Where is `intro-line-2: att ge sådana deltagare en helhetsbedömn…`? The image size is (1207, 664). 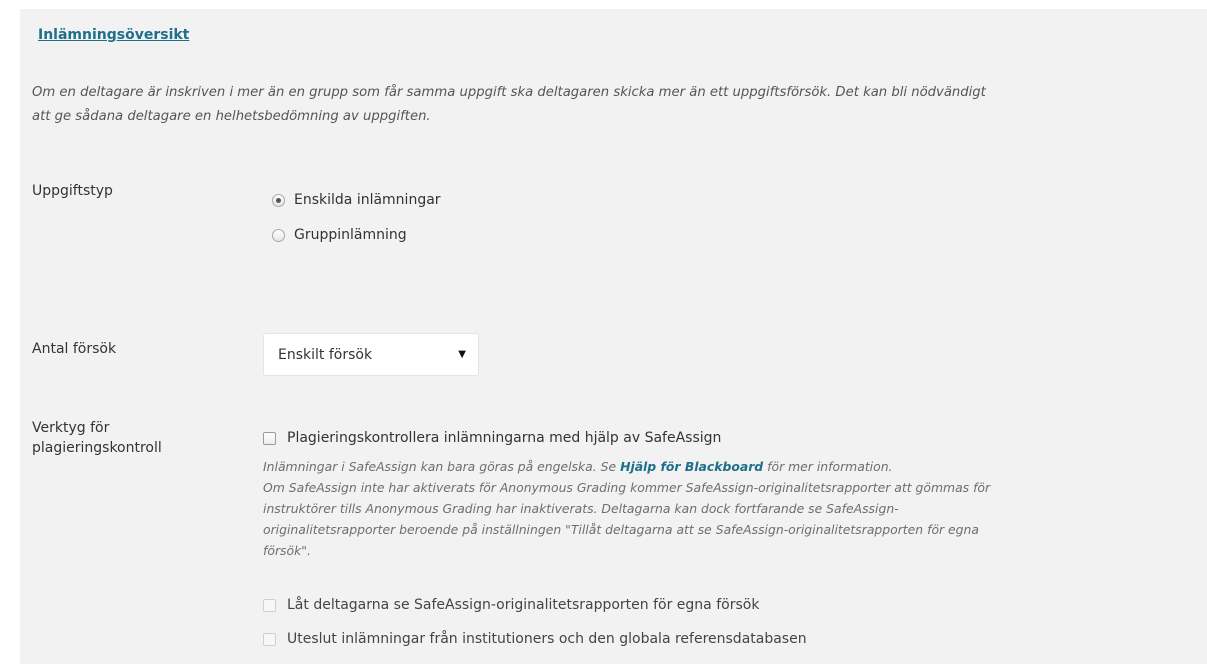 intro-line-2: att ge sådana deltagare en helhetsbedömn… is located at coordinates (231, 116).